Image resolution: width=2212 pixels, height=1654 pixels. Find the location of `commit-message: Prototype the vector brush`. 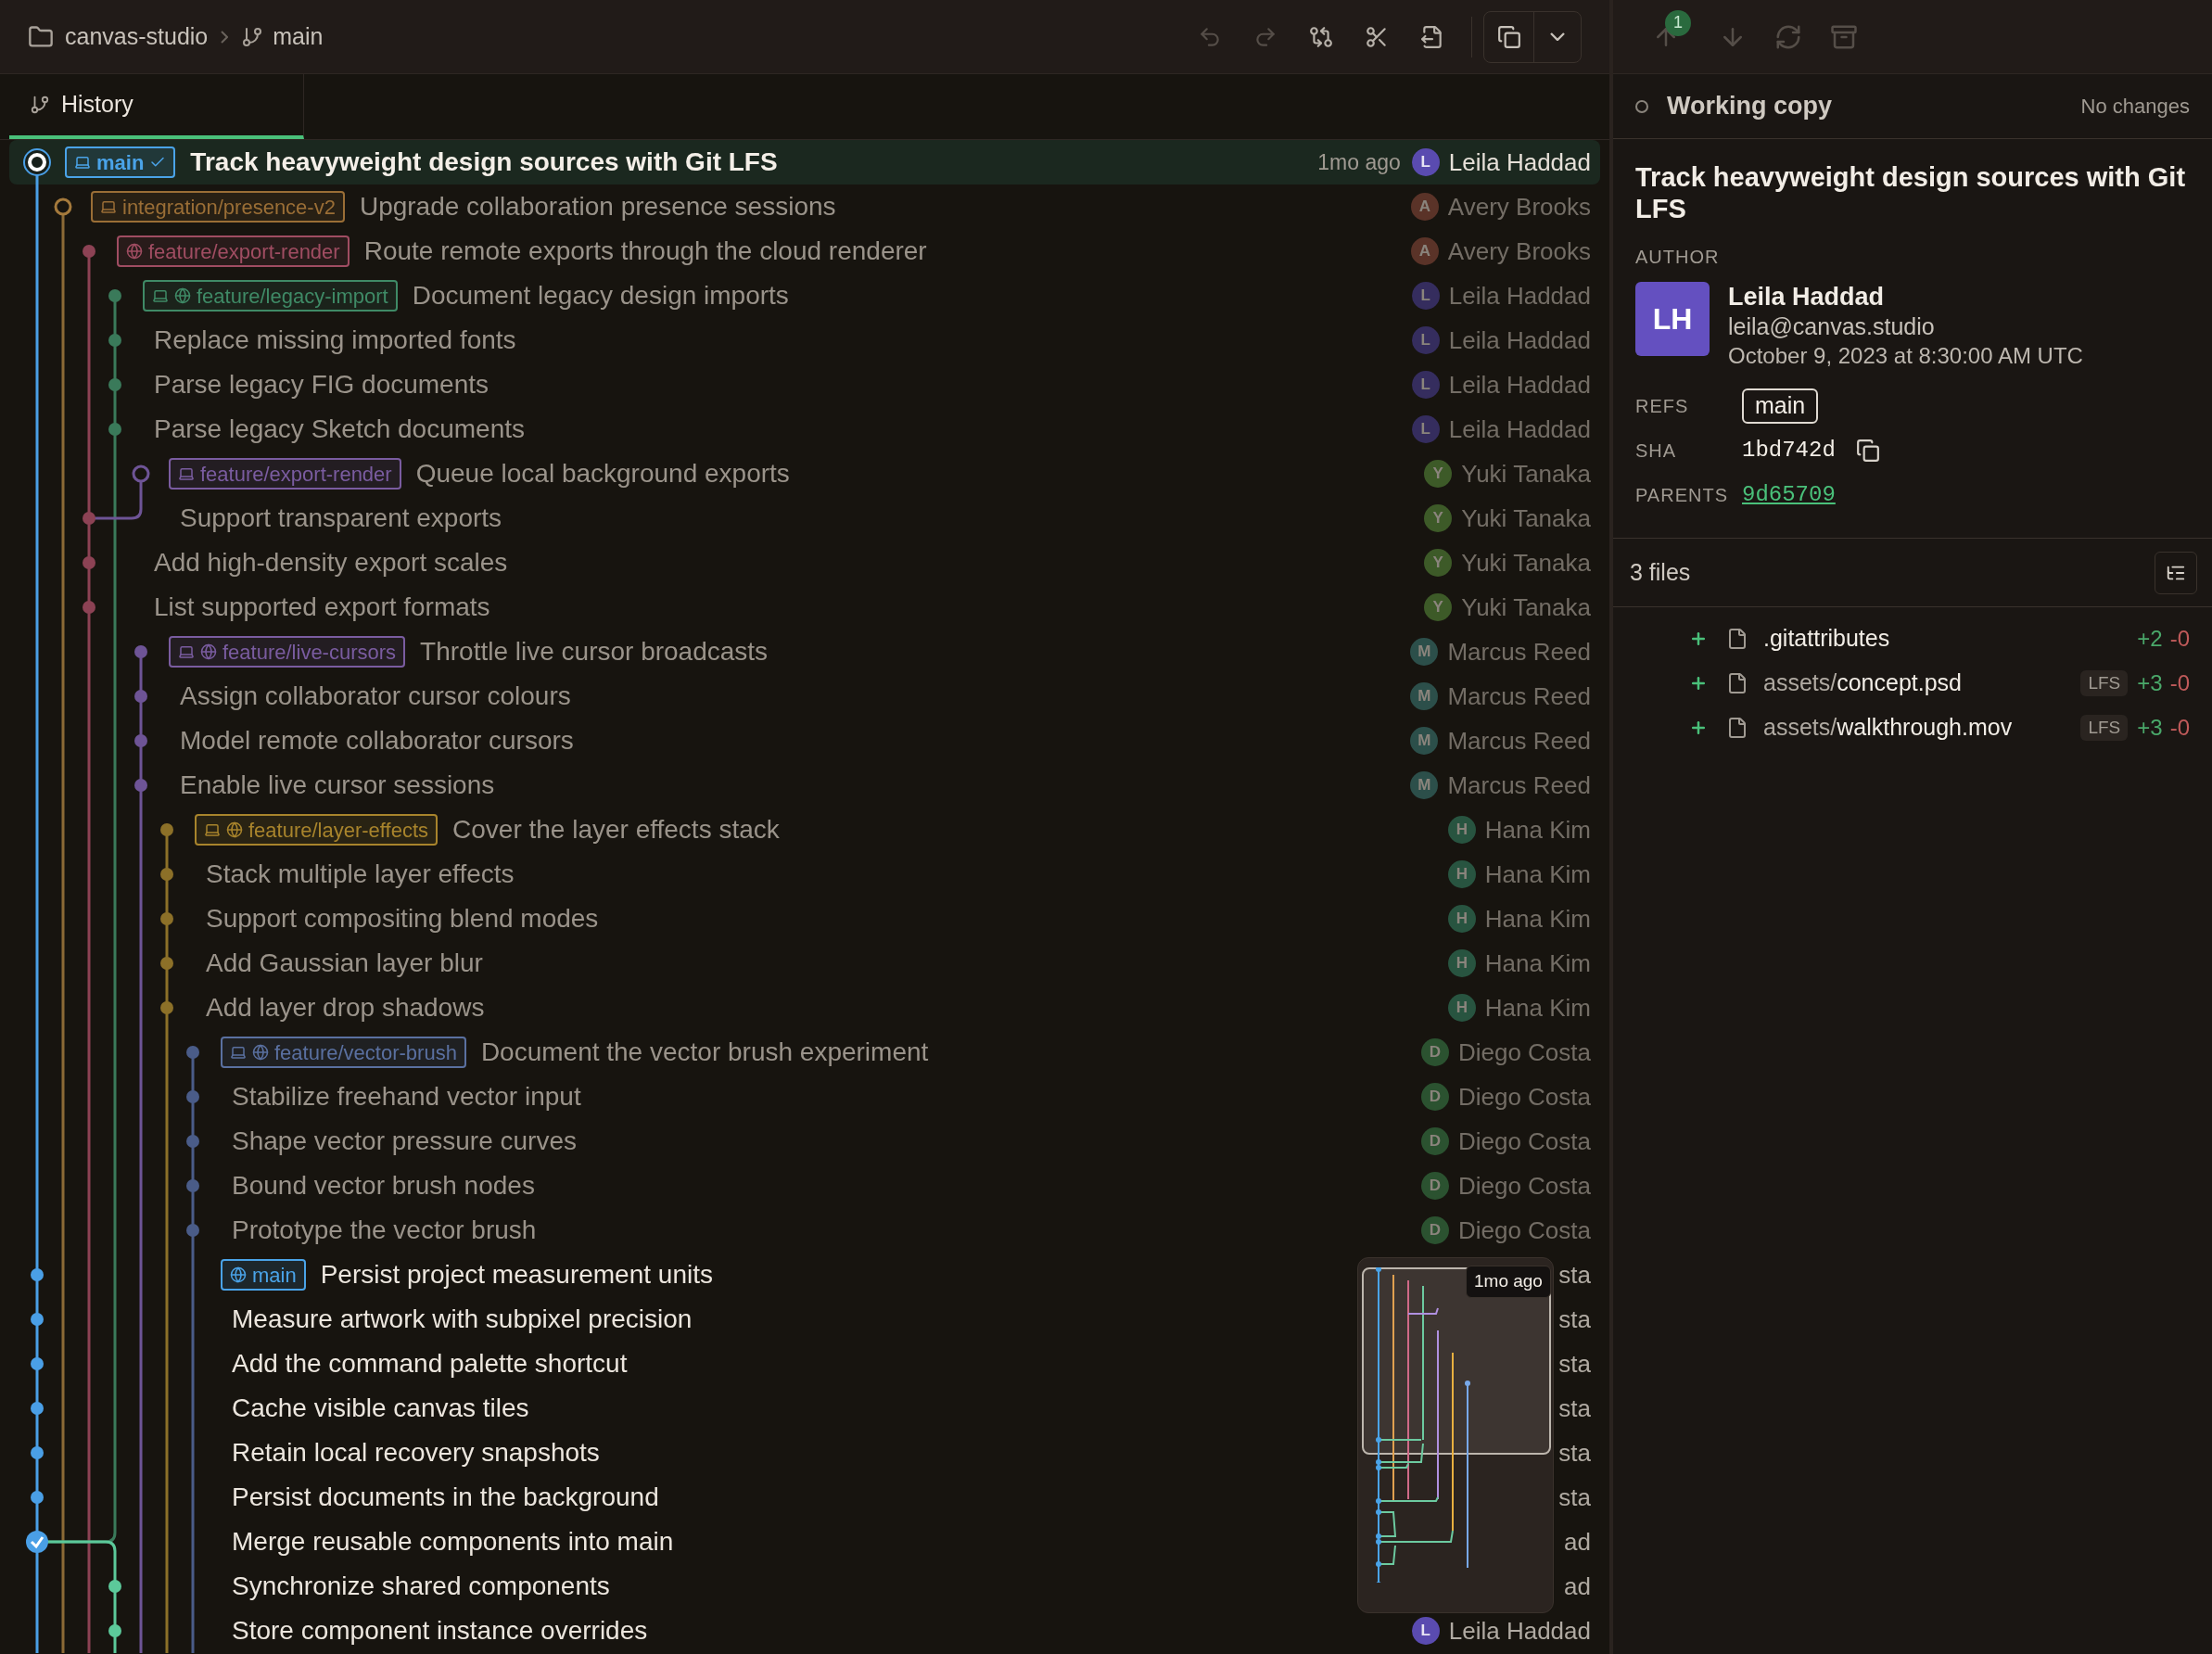

commit-message: Prototype the vector brush is located at coordinates (384, 1230).